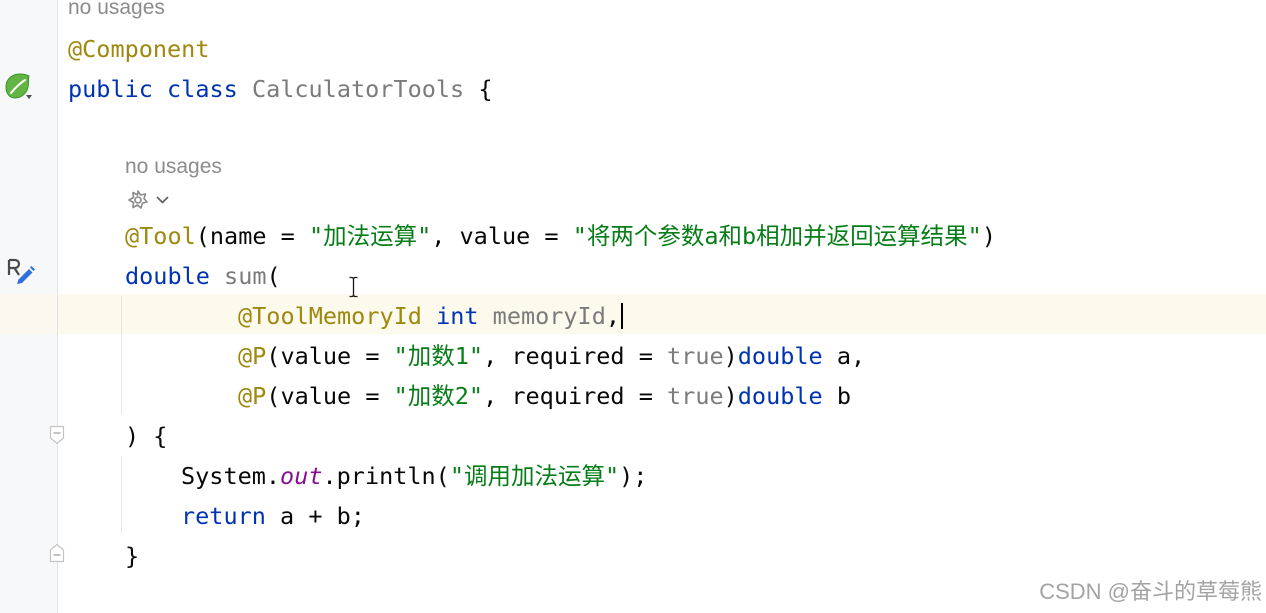 This screenshot has height=613, width=1266. I want to click on keyword-token: return, so click(231, 516).